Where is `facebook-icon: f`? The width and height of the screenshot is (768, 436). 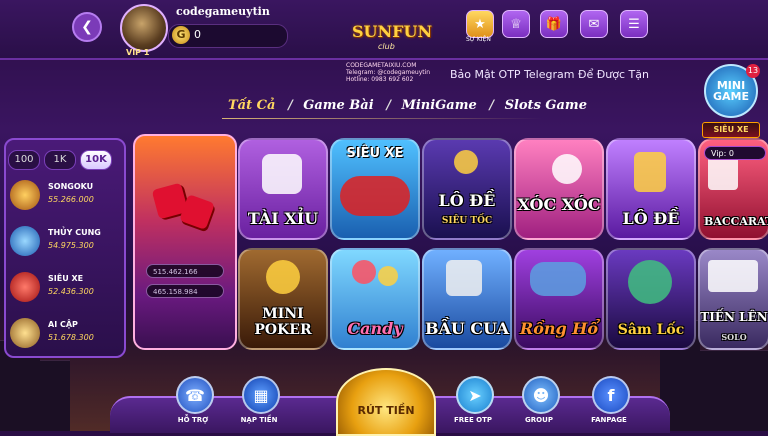 facebook-icon: f is located at coordinates (611, 395).